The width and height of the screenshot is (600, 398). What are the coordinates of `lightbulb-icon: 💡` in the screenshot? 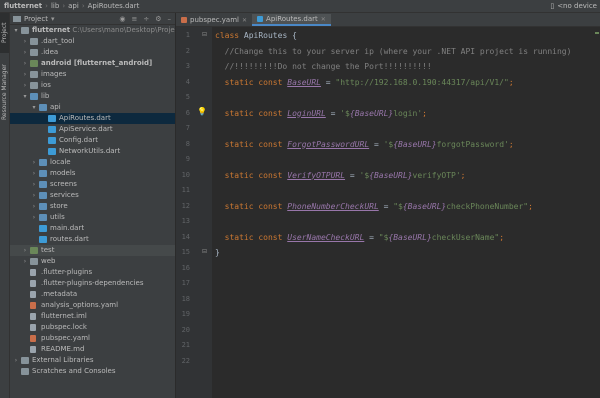 It's located at (202, 111).